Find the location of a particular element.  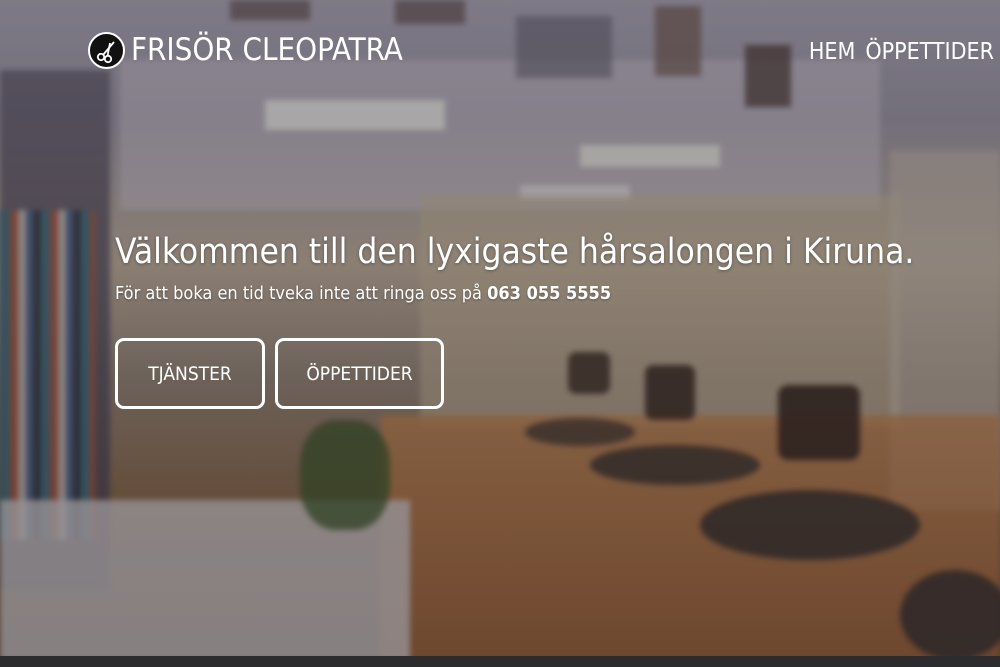

brand-link: FRISÖR CLEOPATRA is located at coordinates (245, 50).